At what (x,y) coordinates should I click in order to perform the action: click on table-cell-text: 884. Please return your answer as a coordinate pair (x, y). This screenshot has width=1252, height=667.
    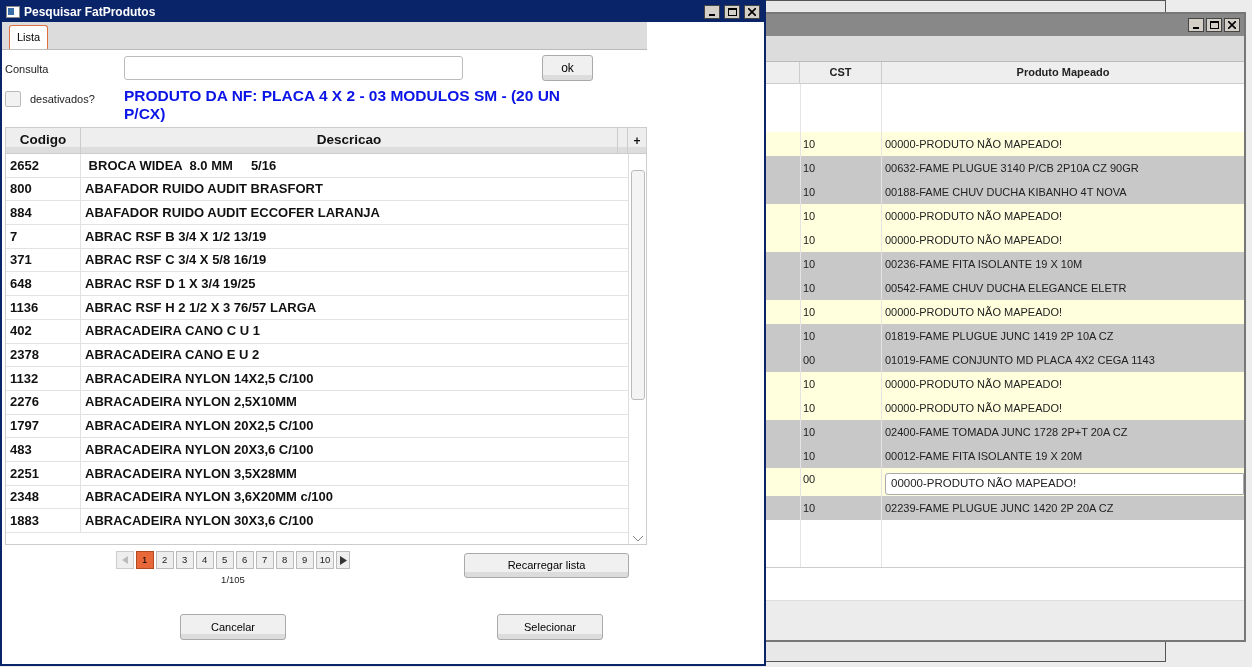
    Looking at the image, I should click on (21, 212).